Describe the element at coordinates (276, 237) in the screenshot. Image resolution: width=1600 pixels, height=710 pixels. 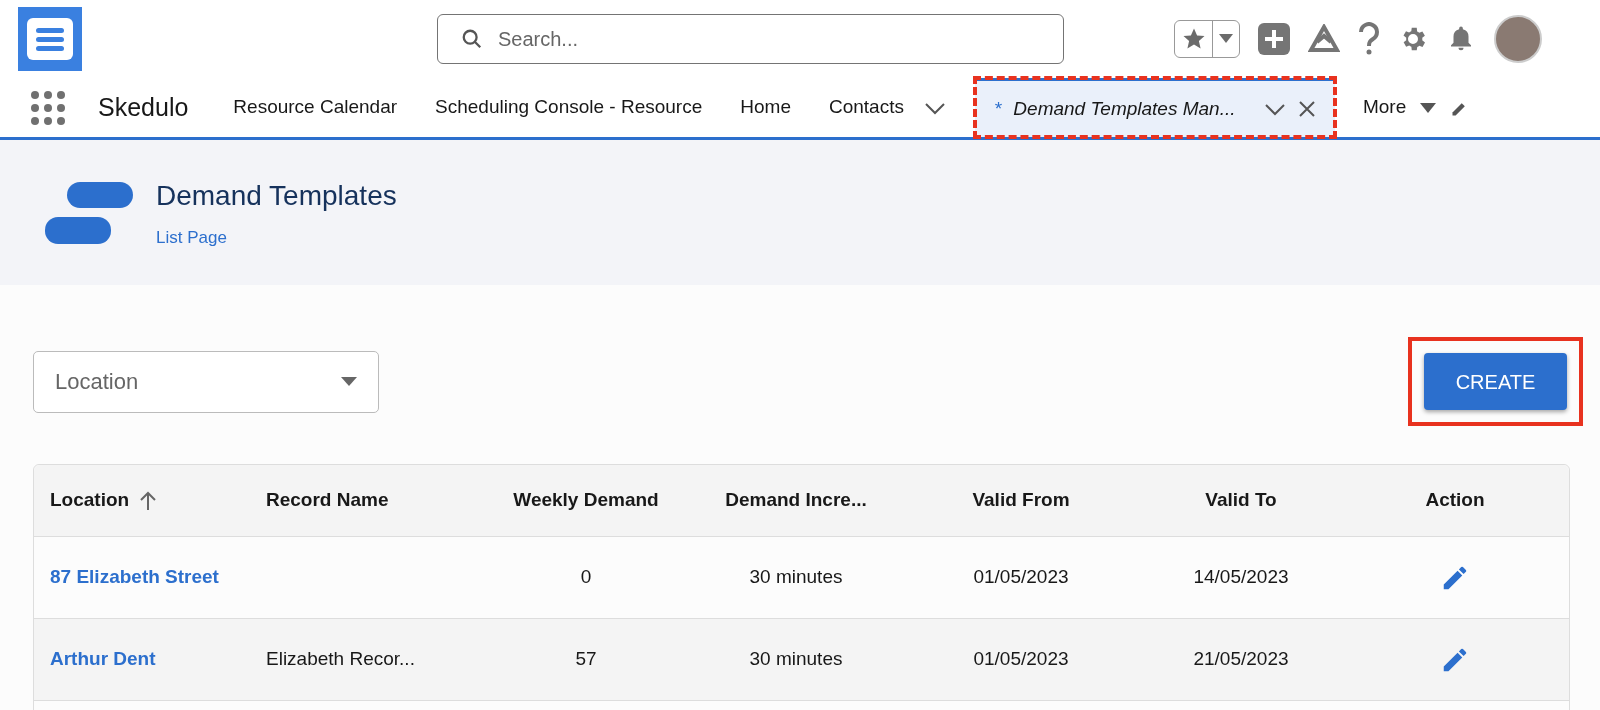
I see `page-subtitle: List Page` at that location.